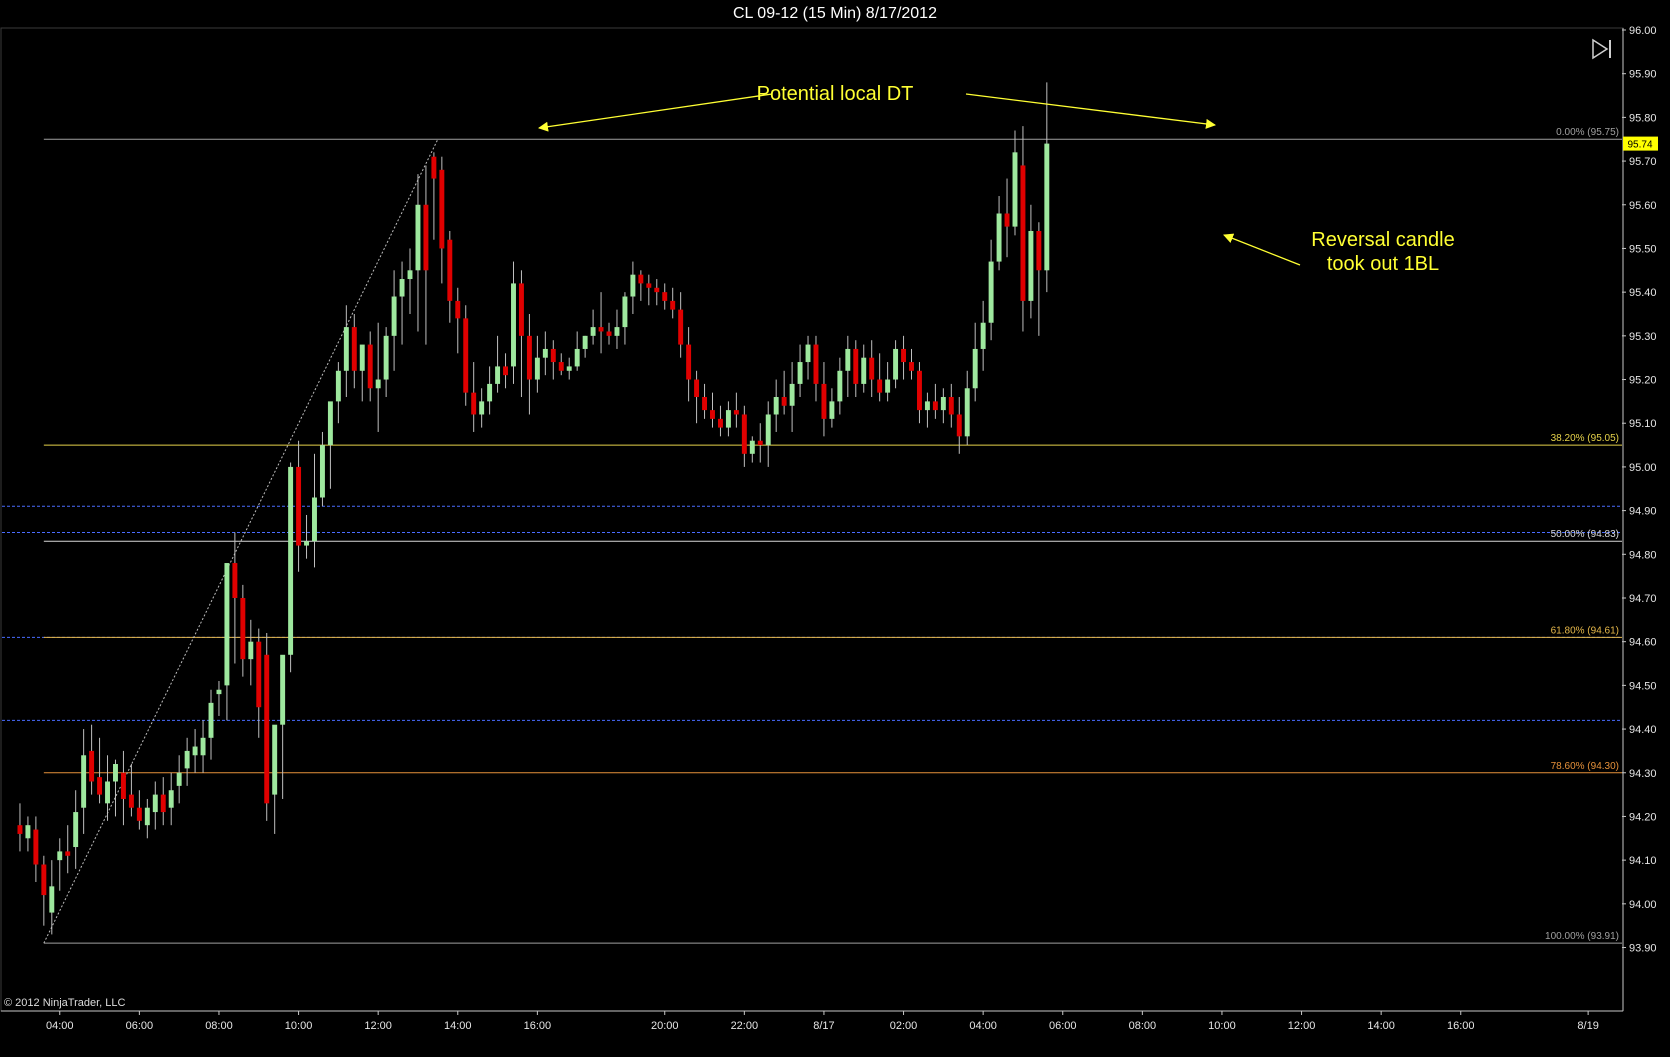 Image resolution: width=1670 pixels, height=1057 pixels. Describe the element at coordinates (835, 94) in the screenshot. I see `annotation-potential-local-dt: Potential local DT` at that location.